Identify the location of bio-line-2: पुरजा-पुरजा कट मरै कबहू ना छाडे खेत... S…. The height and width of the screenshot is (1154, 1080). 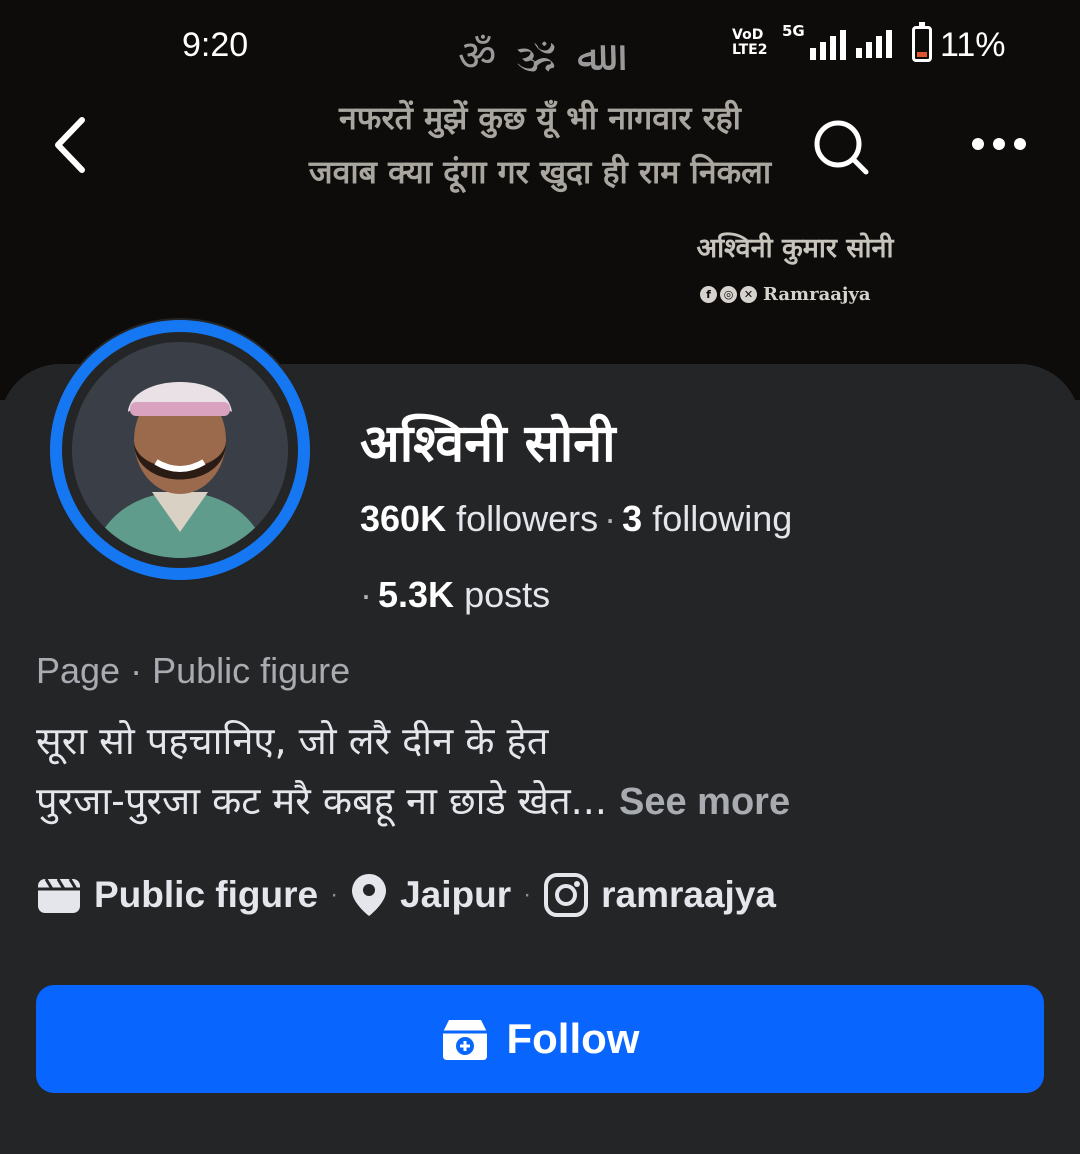
(536, 800).